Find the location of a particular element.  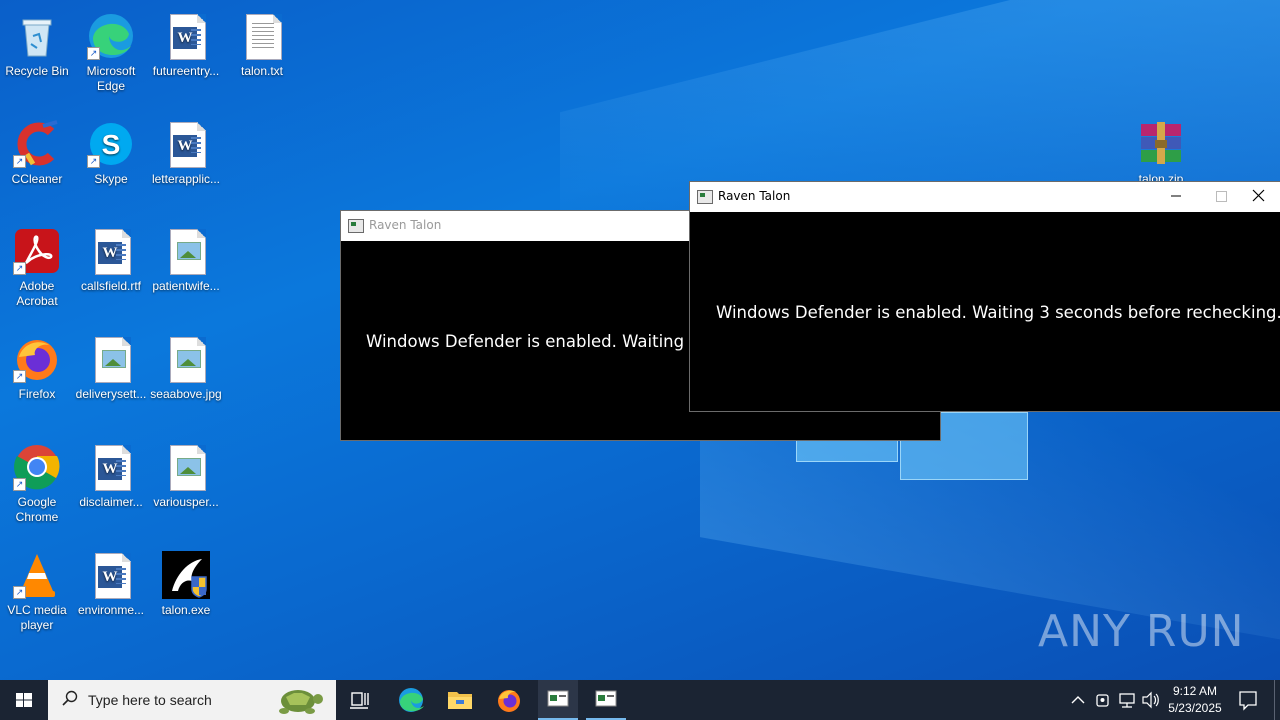

speaker-icon is located at coordinates (1150, 700).